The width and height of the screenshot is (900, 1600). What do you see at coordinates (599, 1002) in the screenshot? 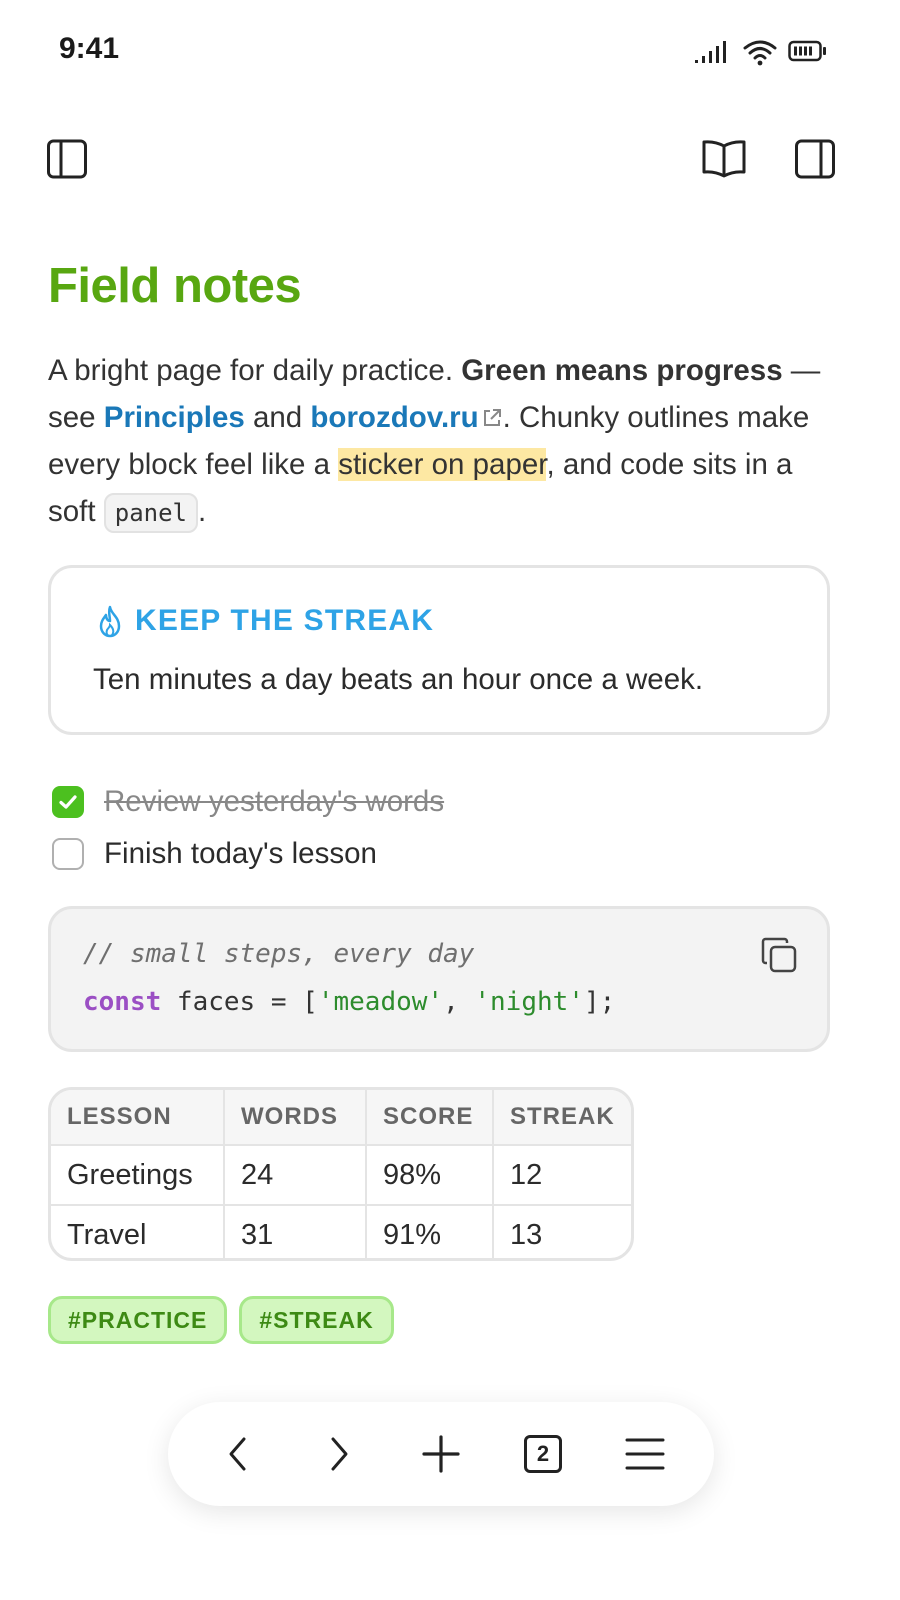
I see `code-end: ];` at bounding box center [599, 1002].